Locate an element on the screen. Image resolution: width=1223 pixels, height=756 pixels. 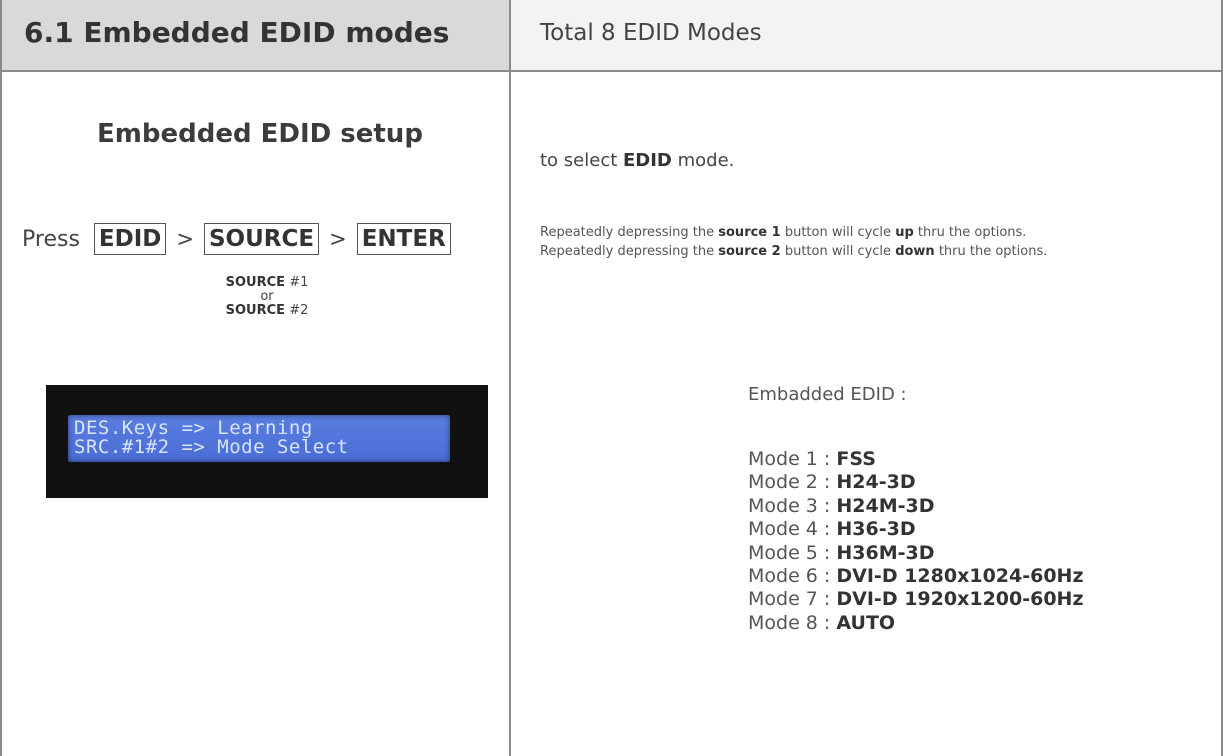
setup-heading: Embedded EDID setup is located at coordinates (260, 134).